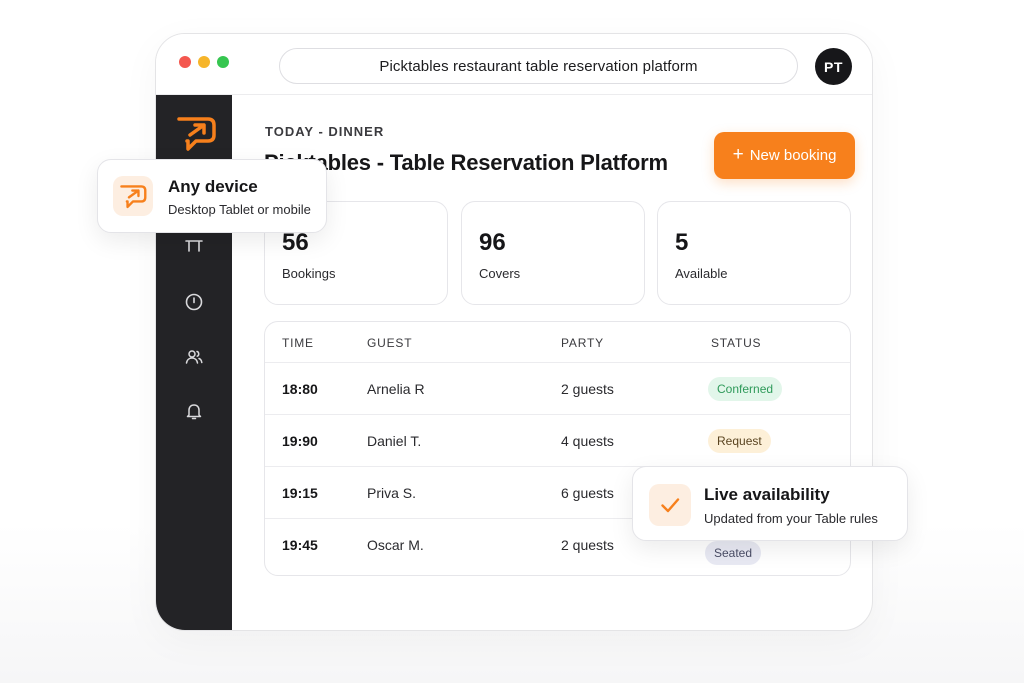 This screenshot has width=1024, height=683. What do you see at coordinates (754, 253) in the screenshot?
I see `stat-card-available: 5 Available` at bounding box center [754, 253].